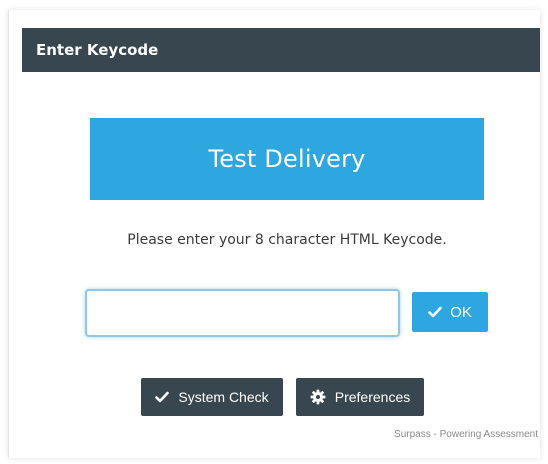  What do you see at coordinates (466, 434) in the screenshot?
I see `footer-powered-by: Surpass - Powering Assessment` at bounding box center [466, 434].